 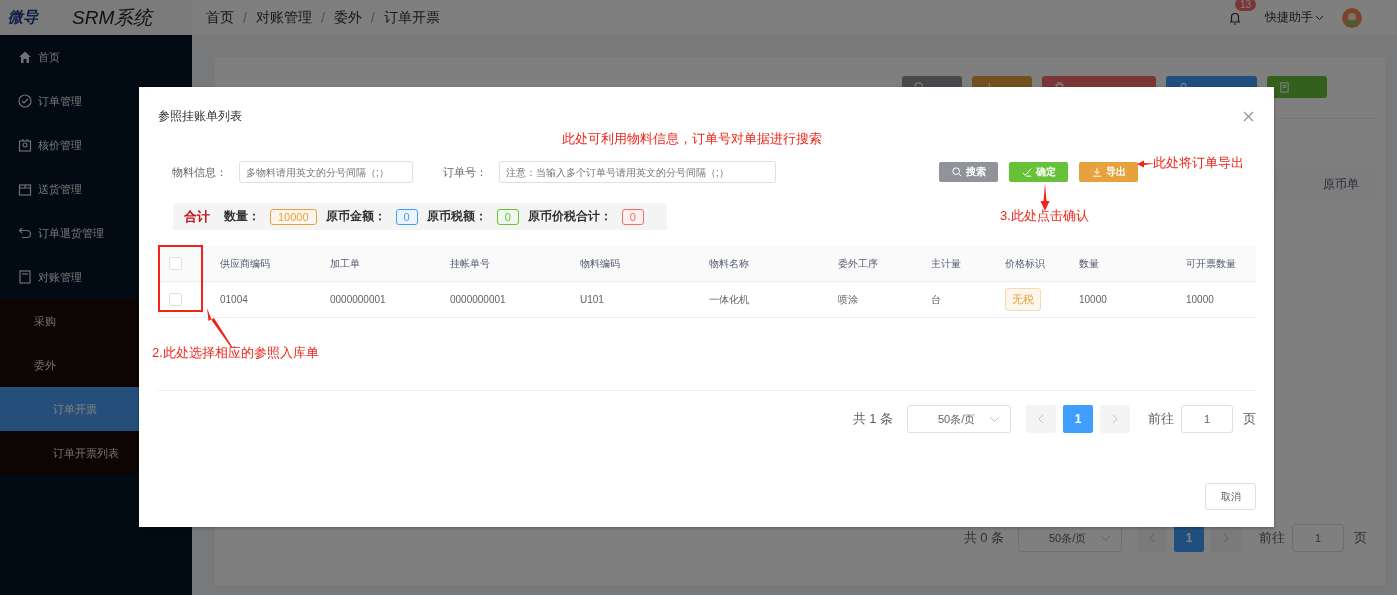 I want to click on system-name: SRM系统, so click(x=112, y=17).